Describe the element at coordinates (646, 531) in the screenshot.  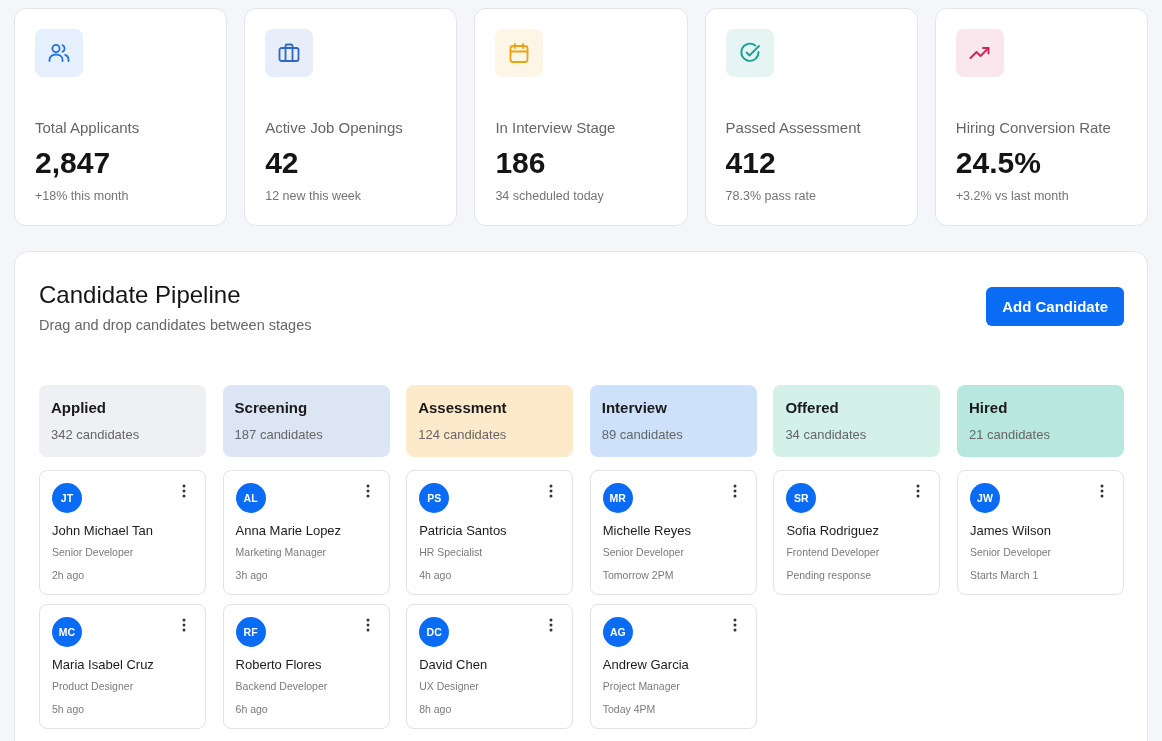
I see `candidate-name: Michelle Reyes` at that location.